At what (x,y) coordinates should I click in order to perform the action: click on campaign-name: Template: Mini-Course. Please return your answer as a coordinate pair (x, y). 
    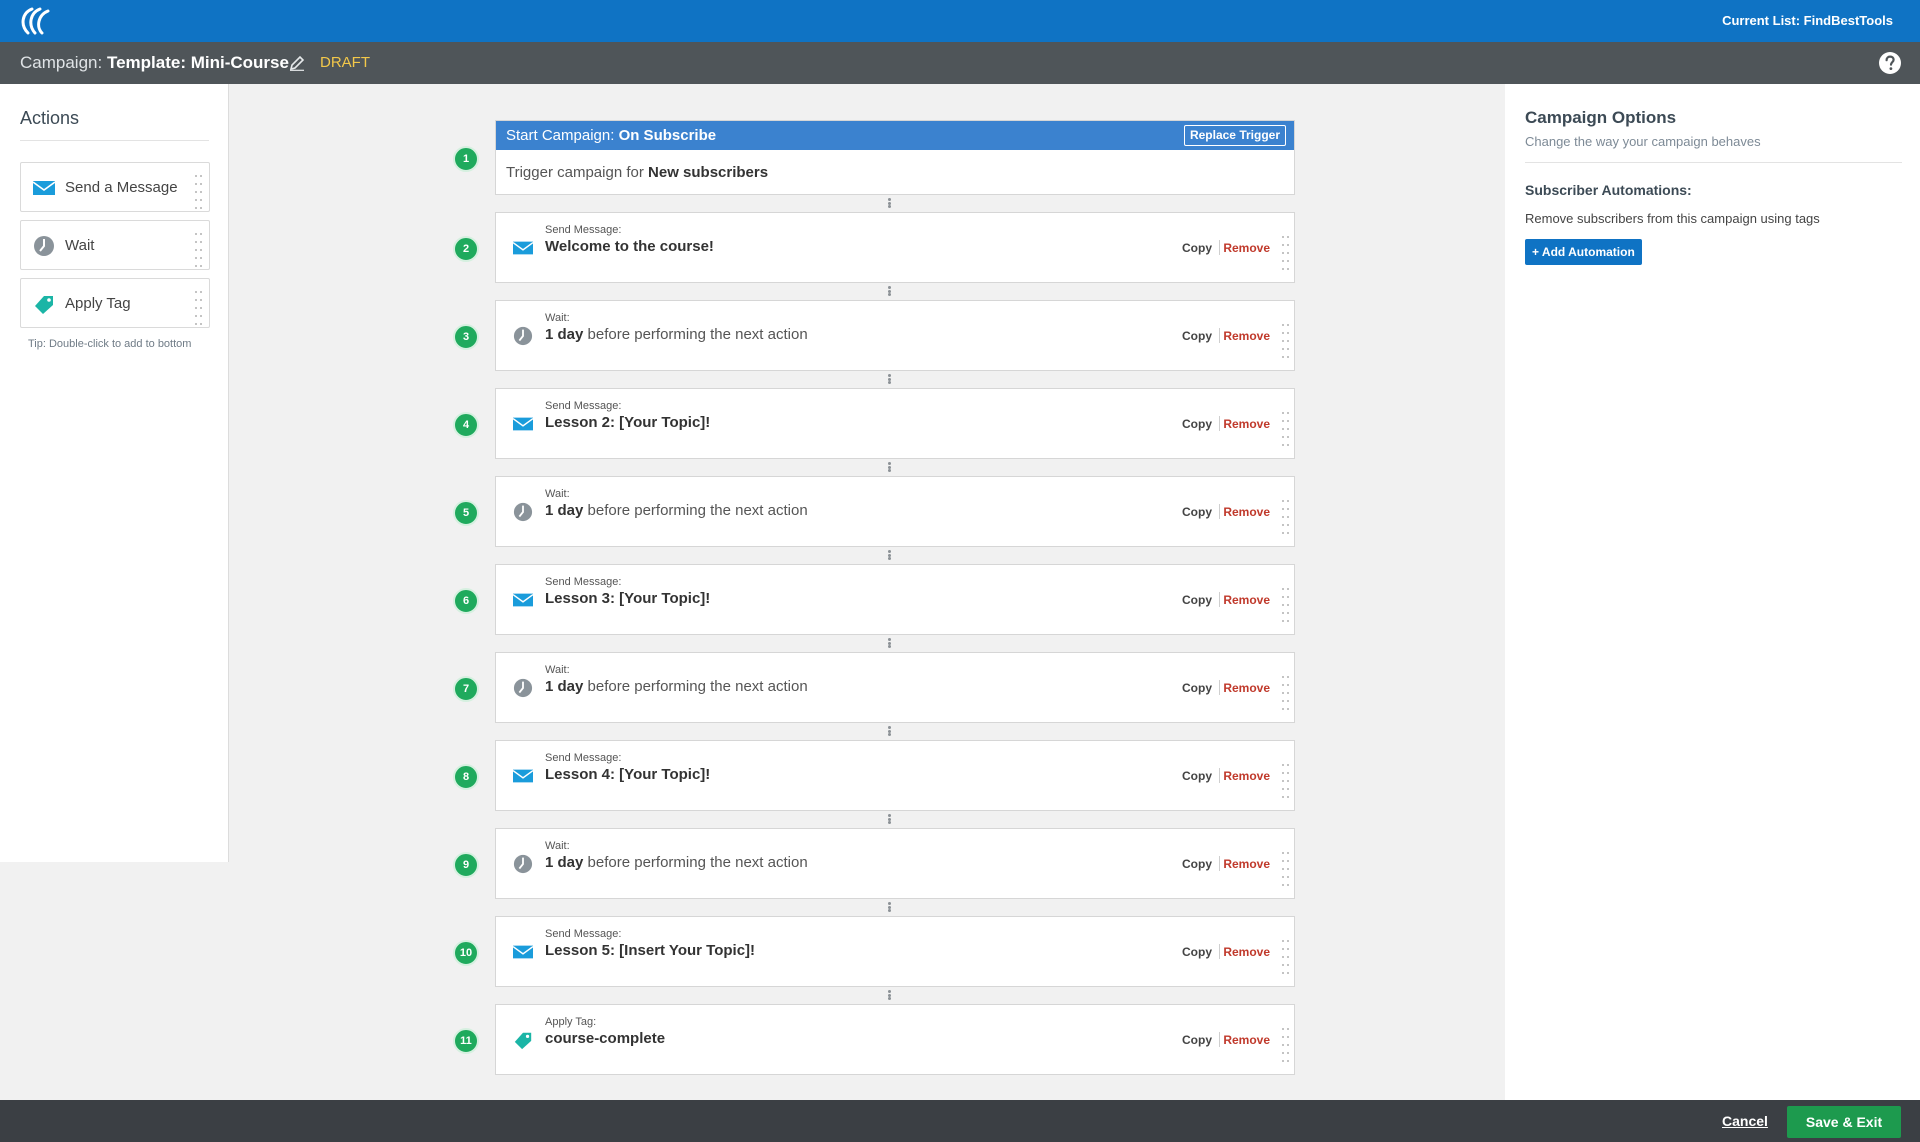
    Looking at the image, I should click on (197, 62).